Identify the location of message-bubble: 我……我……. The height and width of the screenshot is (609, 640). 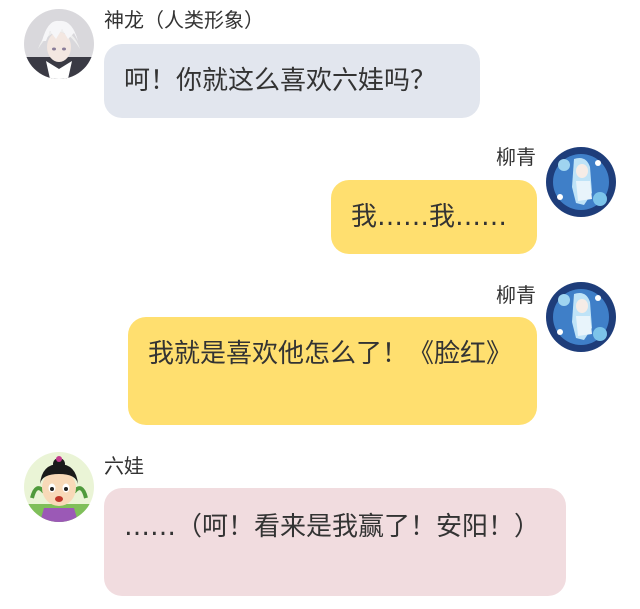
(434, 217).